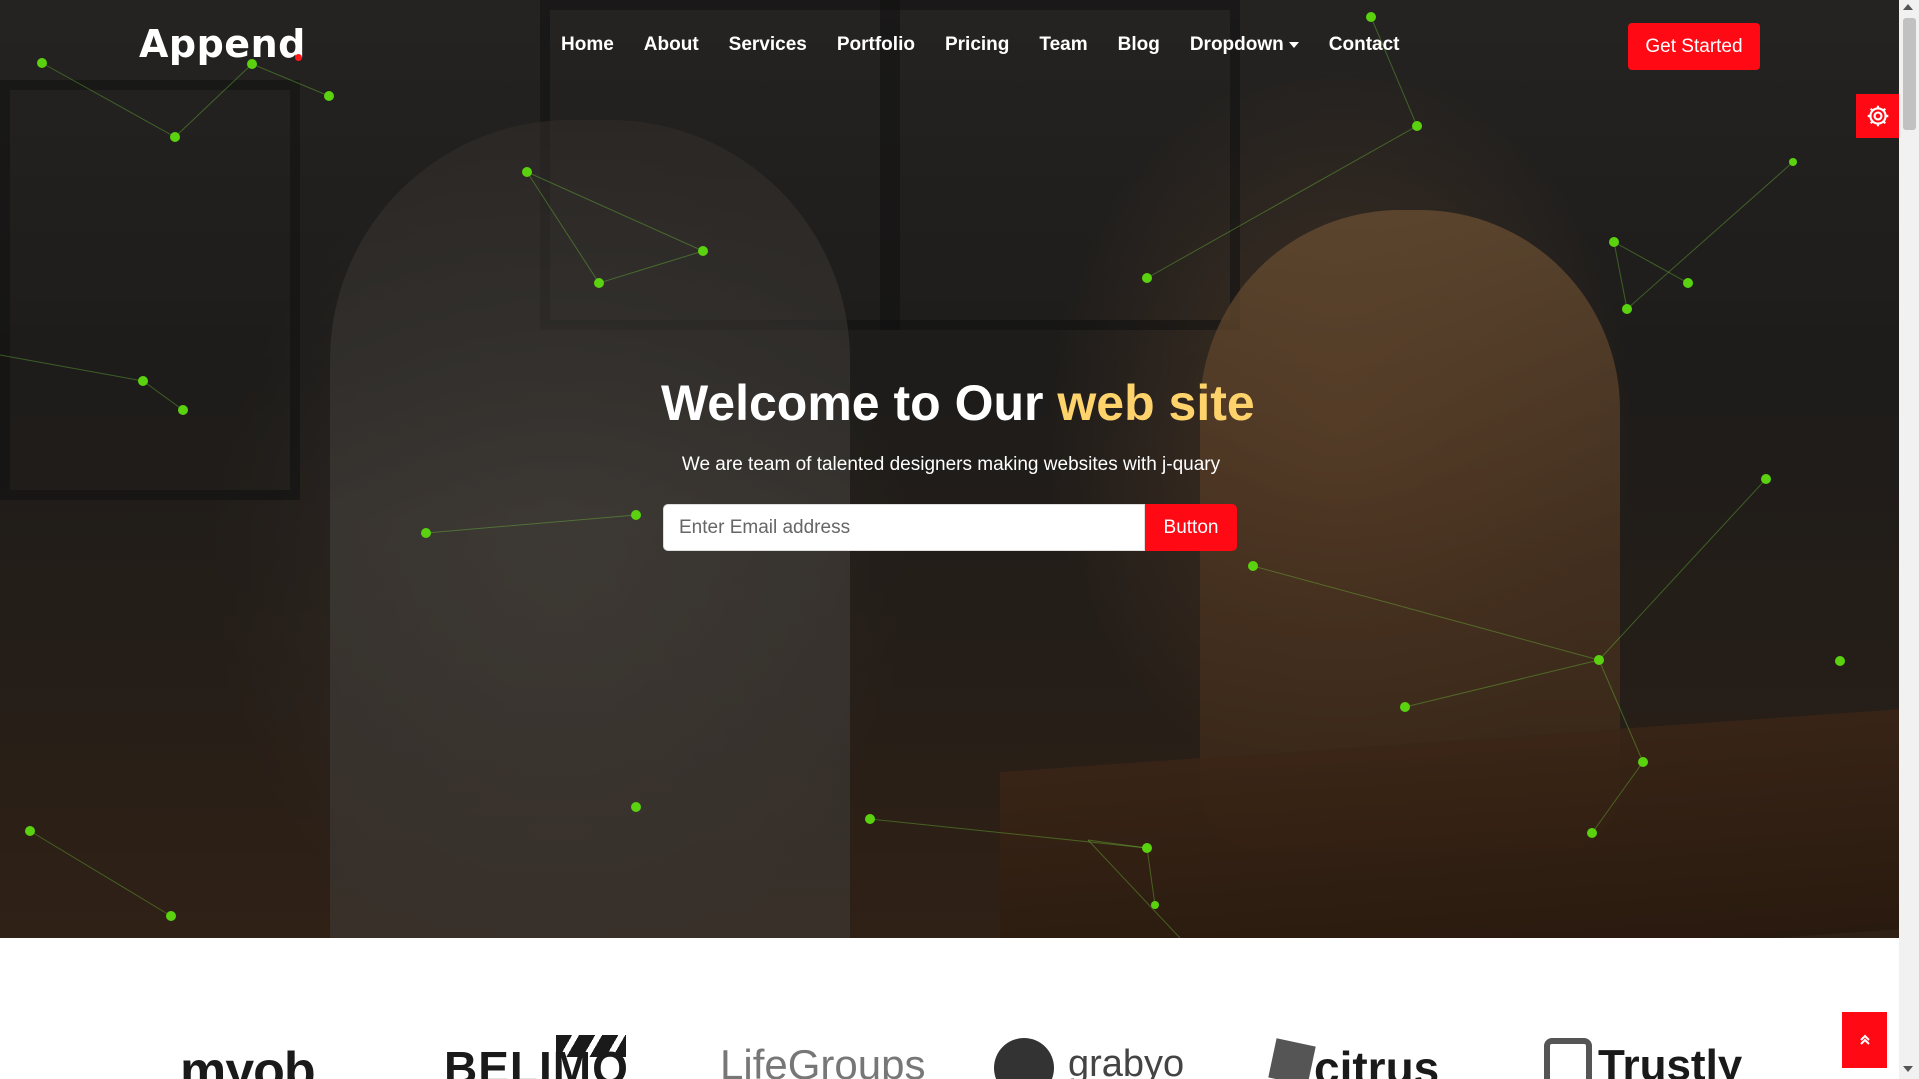  Describe the element at coordinates (587, 45) in the screenshot. I see `nav-home: Home` at that location.